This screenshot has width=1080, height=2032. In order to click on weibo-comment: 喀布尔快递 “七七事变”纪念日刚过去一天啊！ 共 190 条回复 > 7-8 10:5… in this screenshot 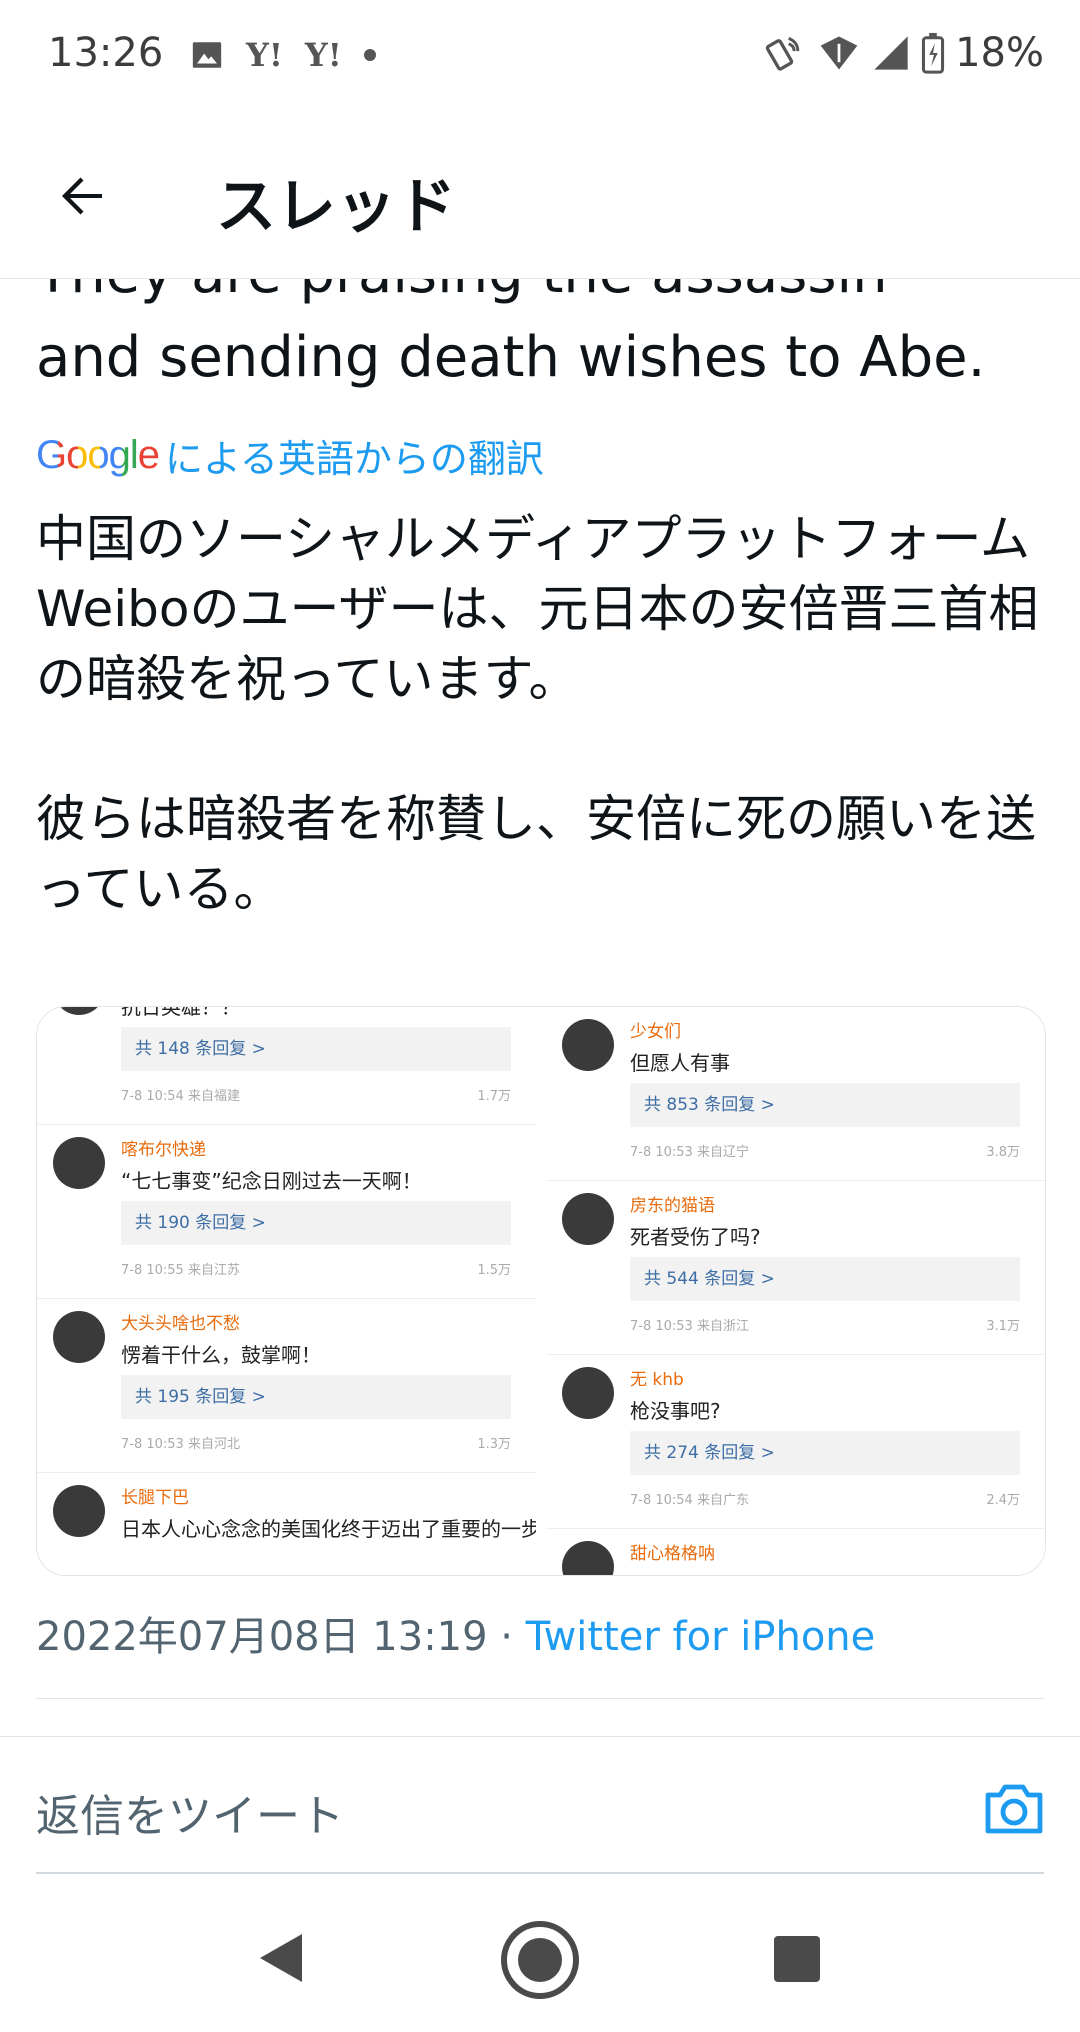, I will do `click(286, 1212)`.